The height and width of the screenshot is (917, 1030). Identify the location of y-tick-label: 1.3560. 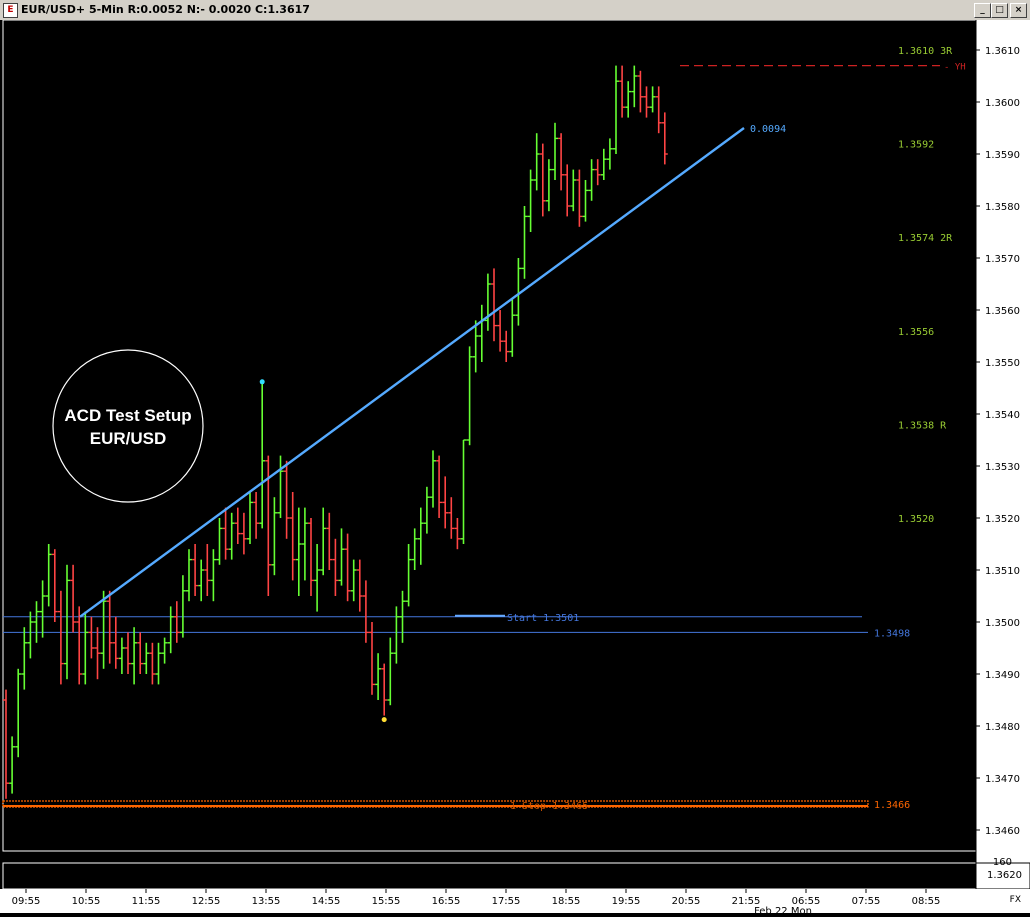
(1002, 311).